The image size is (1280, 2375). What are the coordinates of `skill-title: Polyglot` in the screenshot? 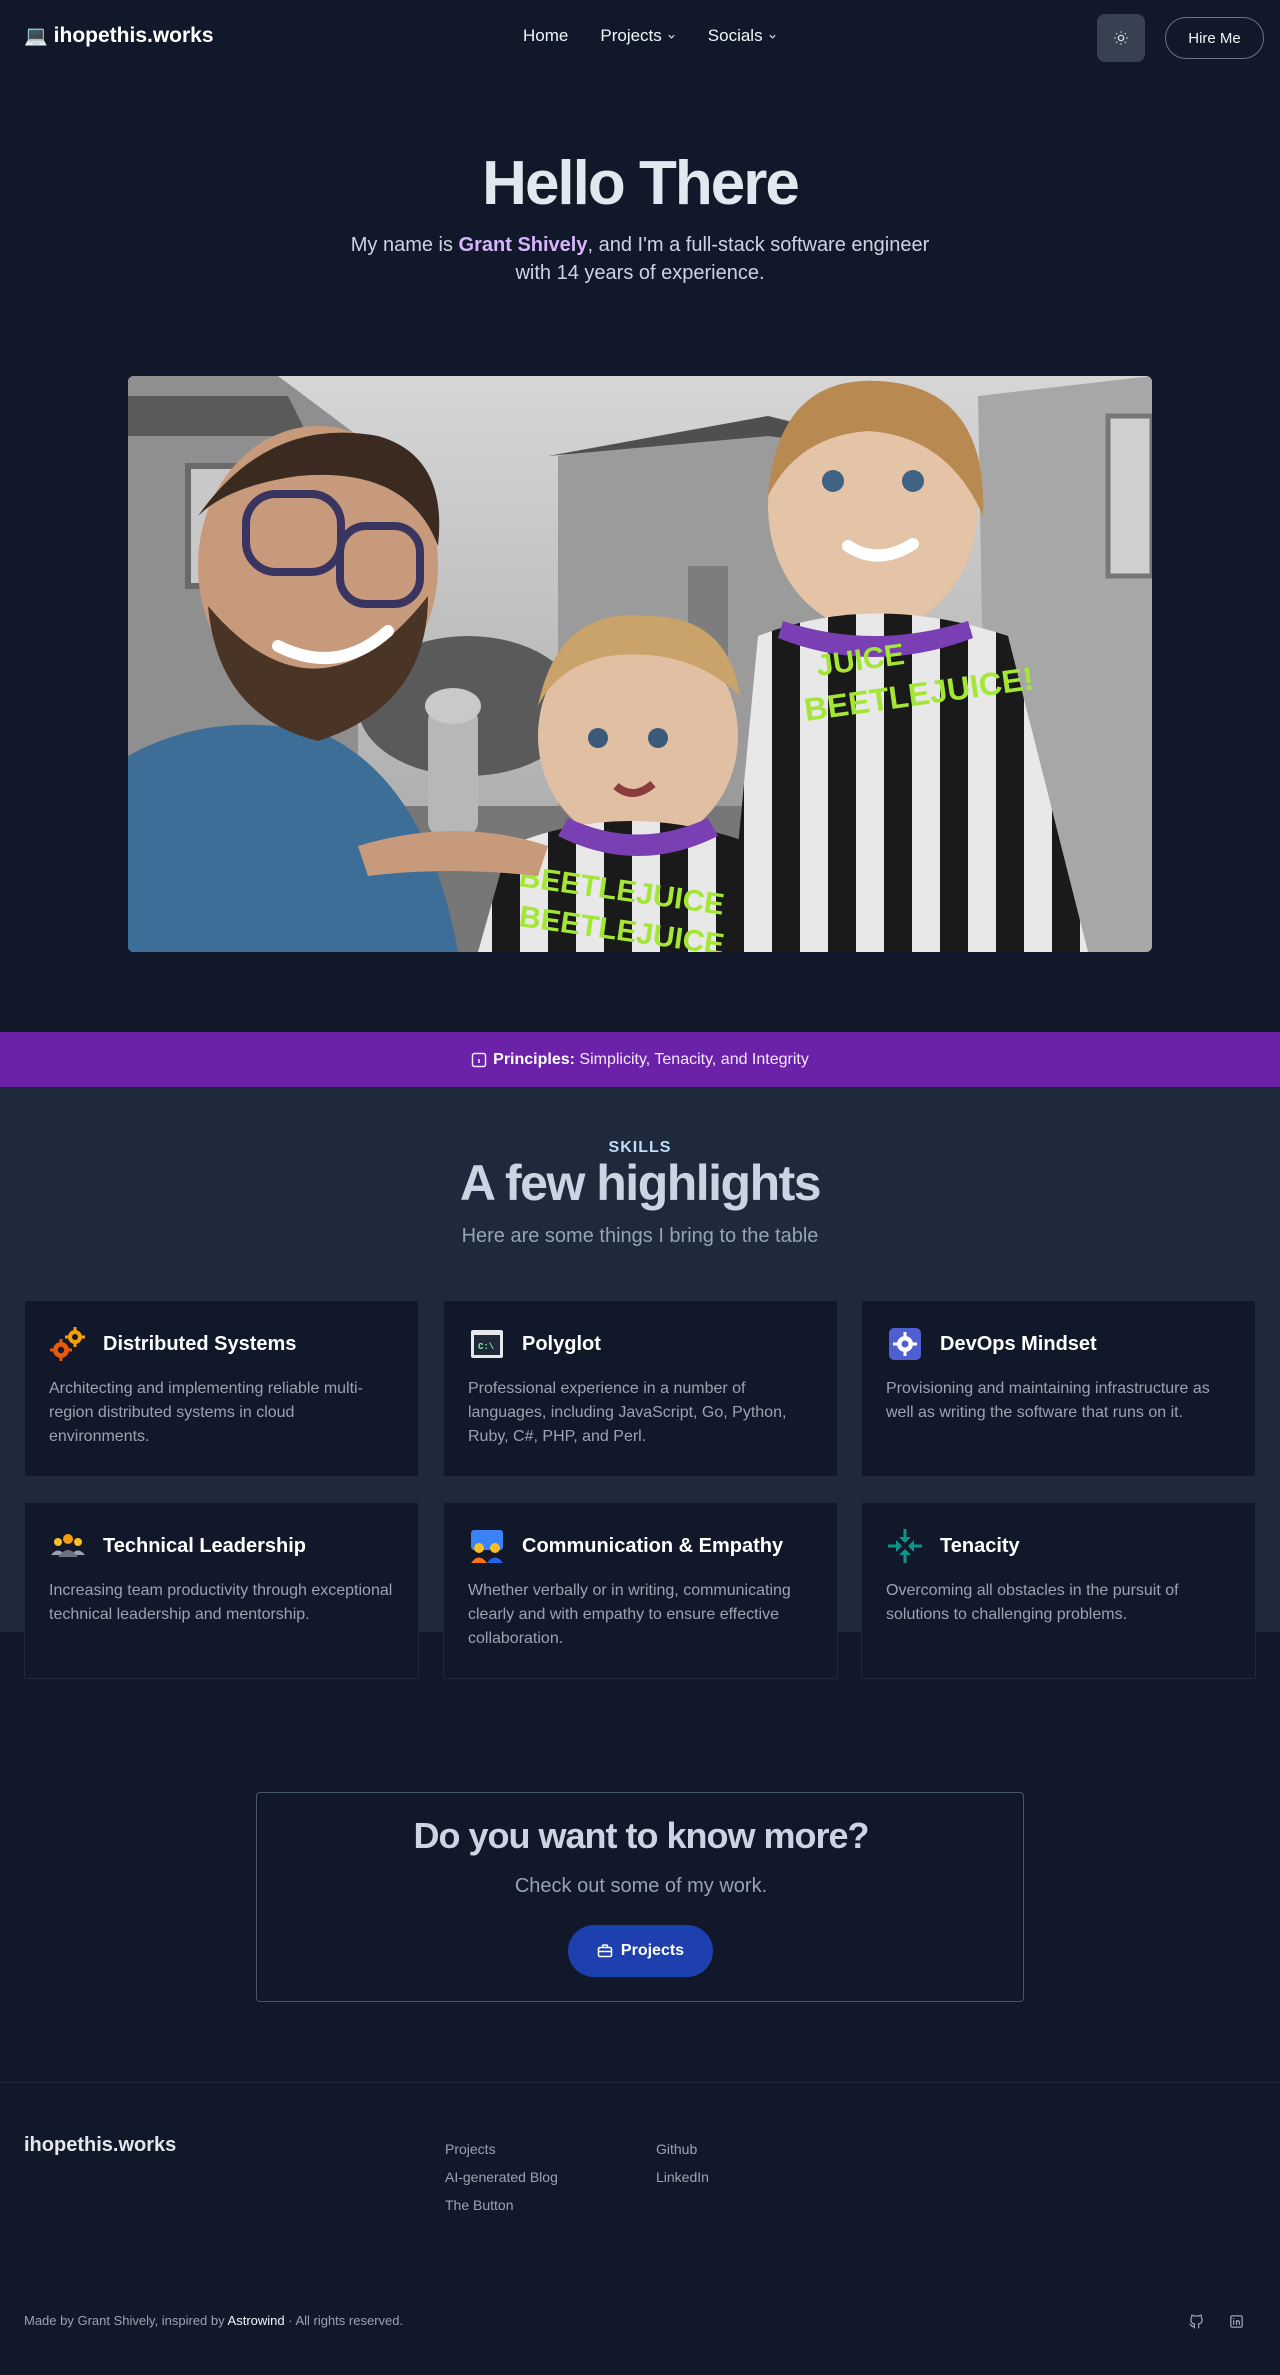 It's located at (561, 1343).